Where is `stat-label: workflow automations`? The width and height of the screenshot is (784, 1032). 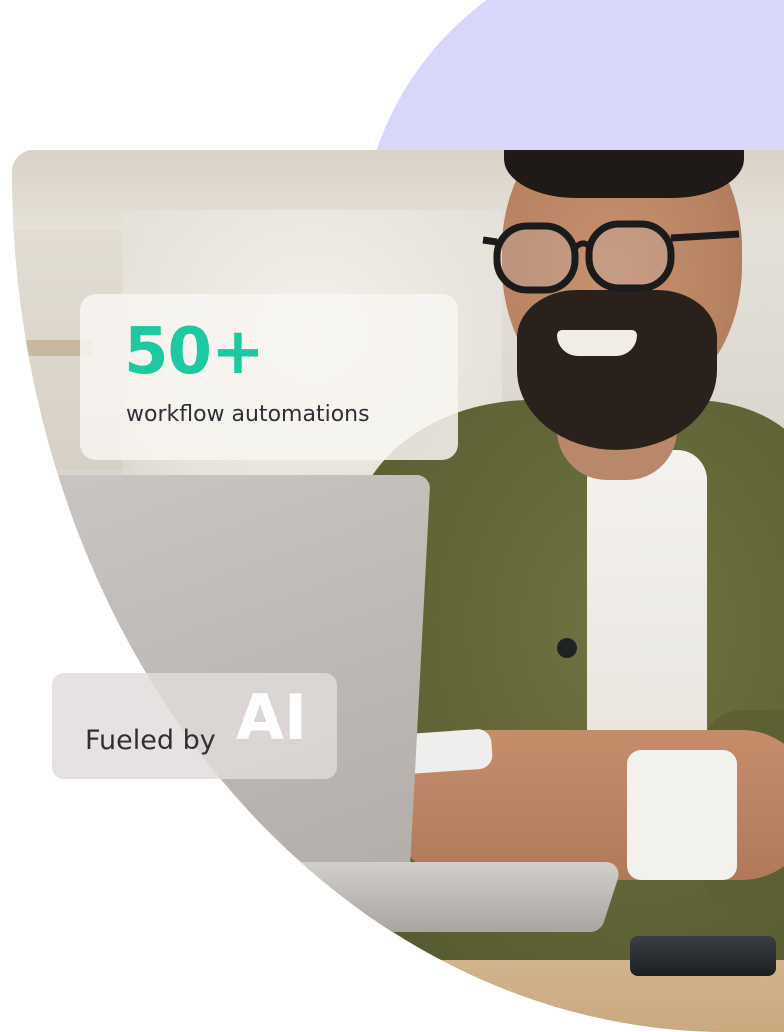 stat-label: workflow automations is located at coordinates (248, 414).